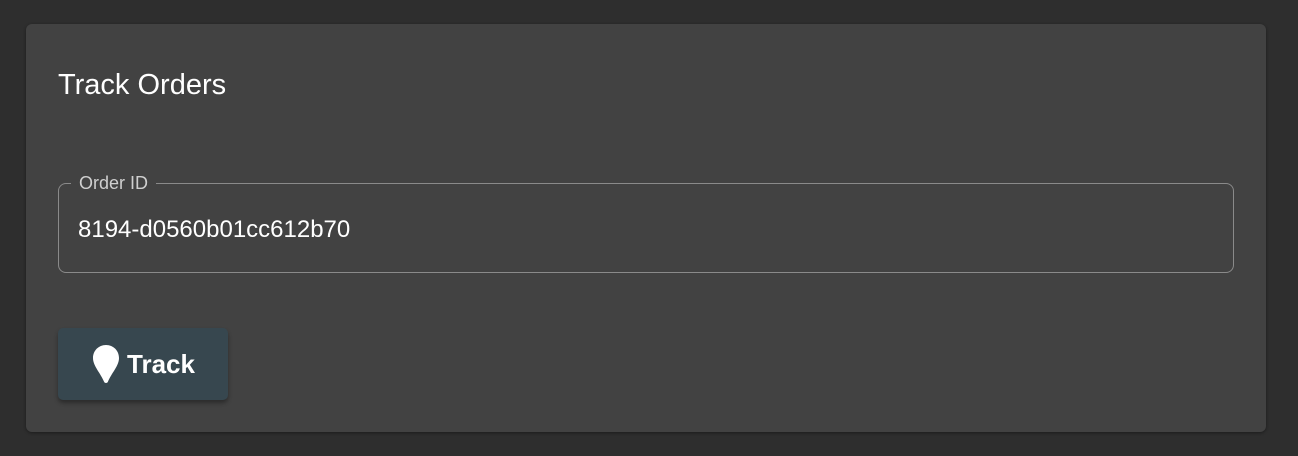 The width and height of the screenshot is (1298, 456). Describe the element at coordinates (114, 183) in the screenshot. I see `order-id-label: Order ID` at that location.